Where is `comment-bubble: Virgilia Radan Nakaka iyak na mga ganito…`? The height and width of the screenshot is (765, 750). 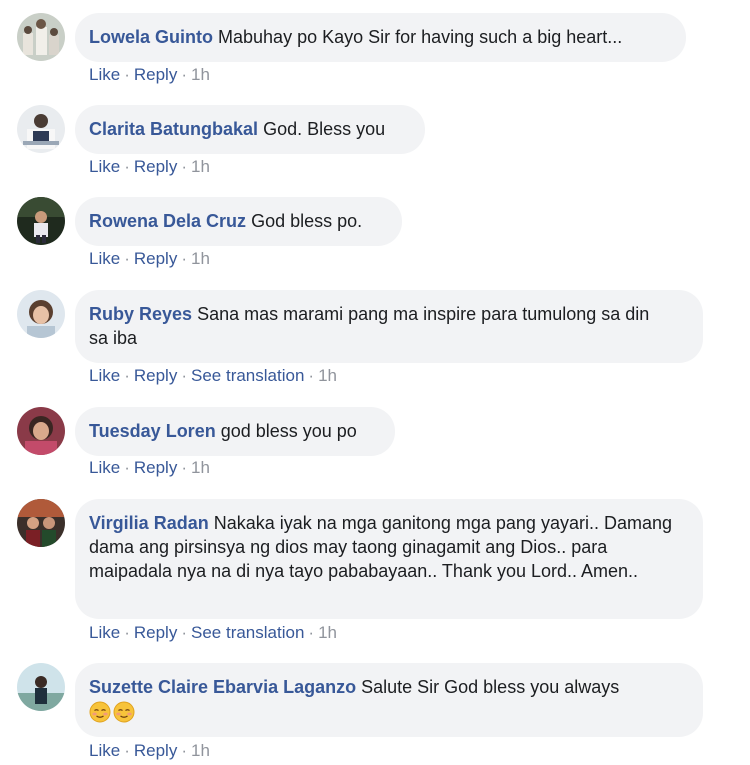
comment-bubble: Virgilia Radan Nakaka iyak na mga ganito… is located at coordinates (389, 559).